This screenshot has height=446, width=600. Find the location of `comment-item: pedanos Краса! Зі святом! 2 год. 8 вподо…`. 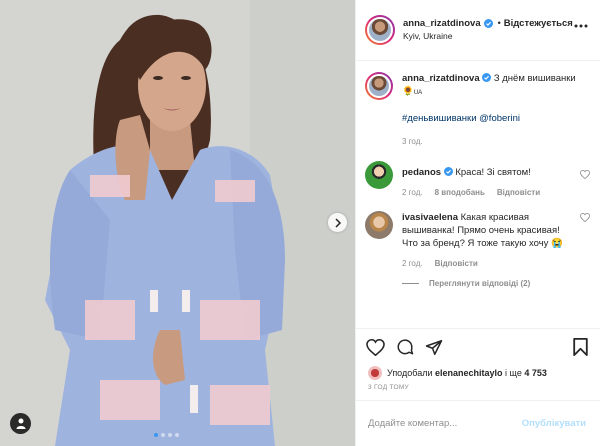

comment-item: pedanos Краса! Зі святом! 2 год. 8 вподо… is located at coordinates (477, 180).